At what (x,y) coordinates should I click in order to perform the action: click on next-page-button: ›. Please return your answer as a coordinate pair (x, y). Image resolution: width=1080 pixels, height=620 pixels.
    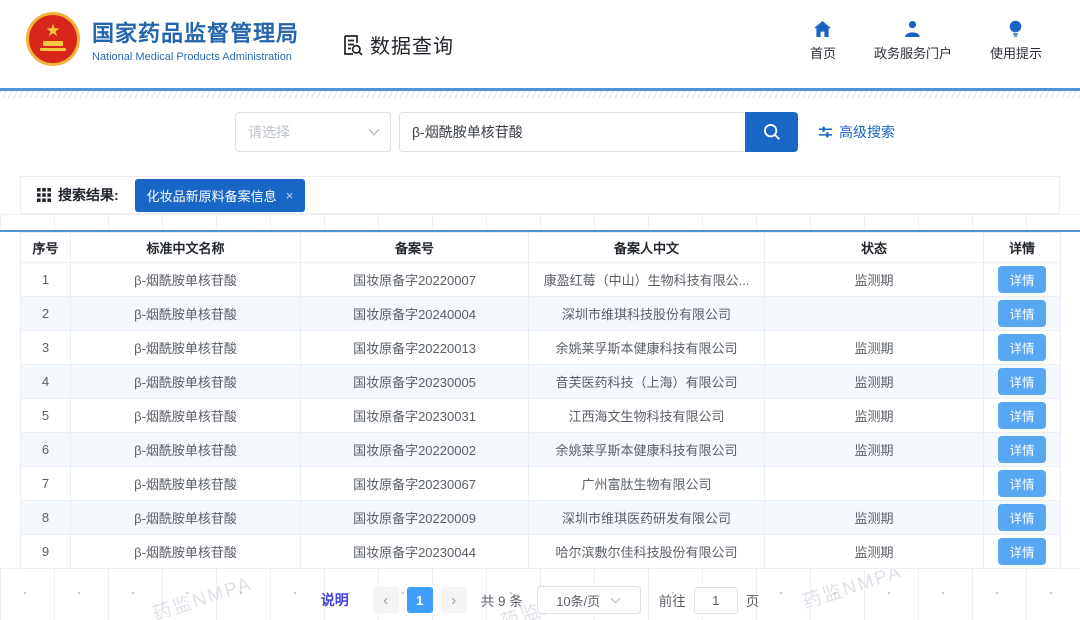
    Looking at the image, I should click on (453, 600).